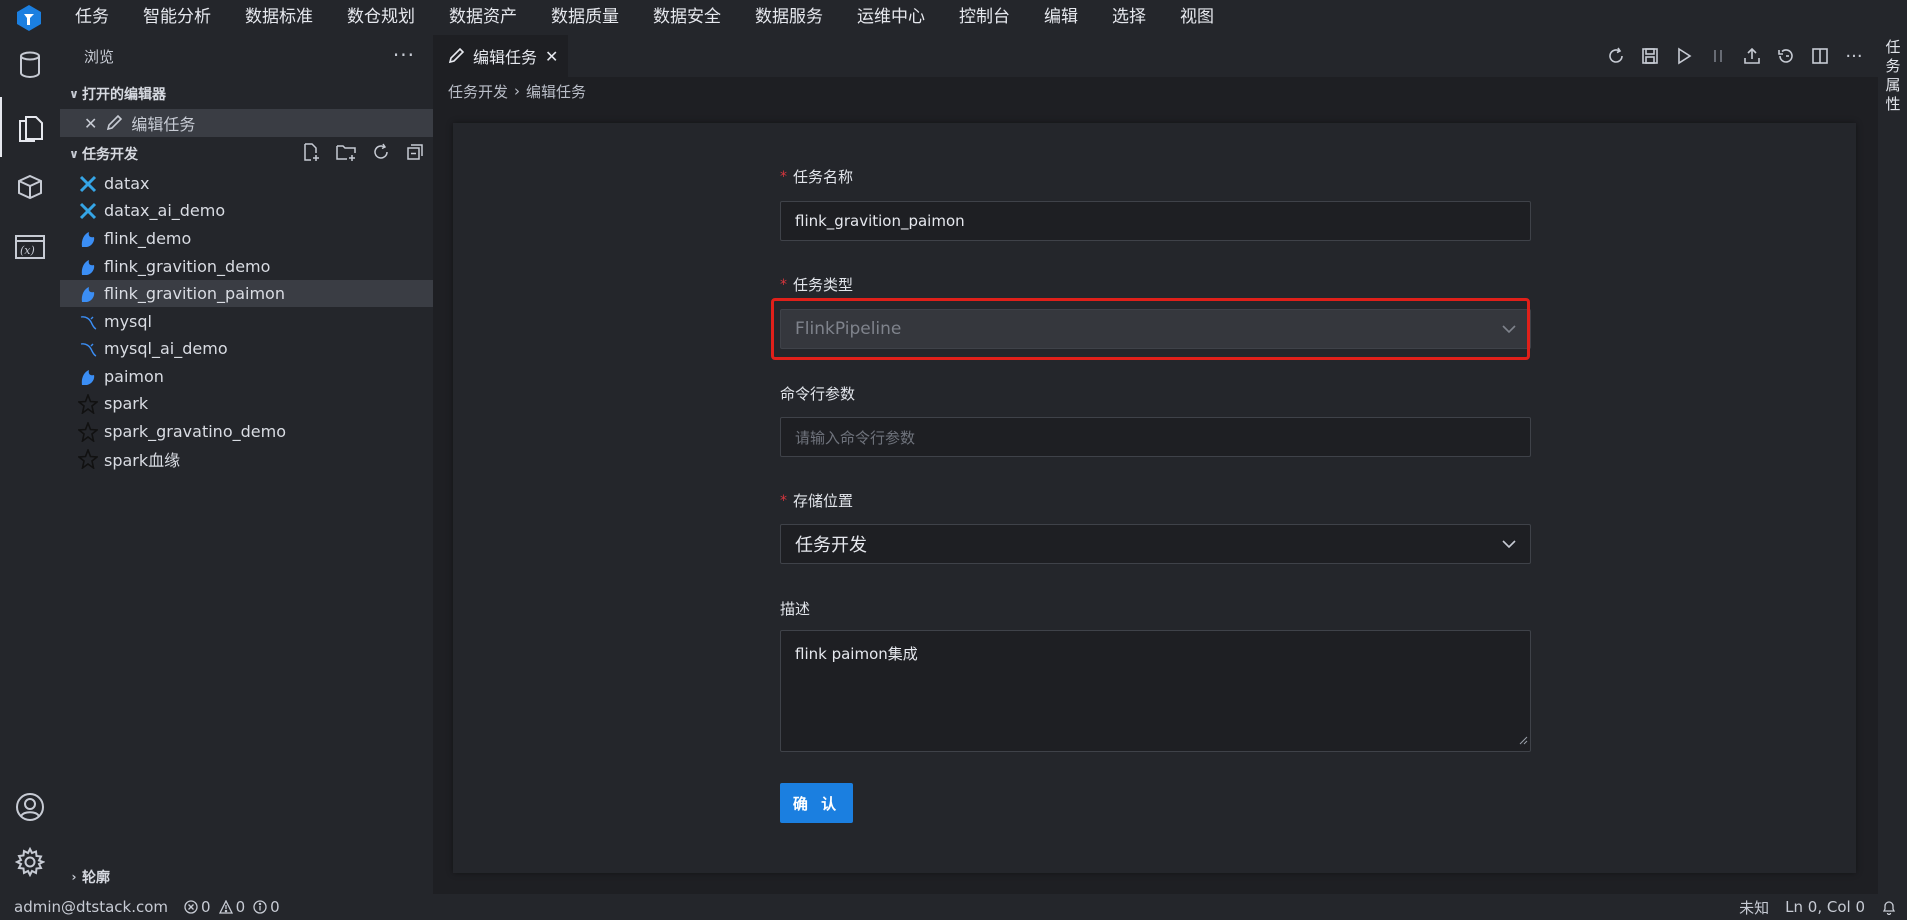 The height and width of the screenshot is (920, 1907). I want to click on tree-item-mysql: mysql, so click(246, 321).